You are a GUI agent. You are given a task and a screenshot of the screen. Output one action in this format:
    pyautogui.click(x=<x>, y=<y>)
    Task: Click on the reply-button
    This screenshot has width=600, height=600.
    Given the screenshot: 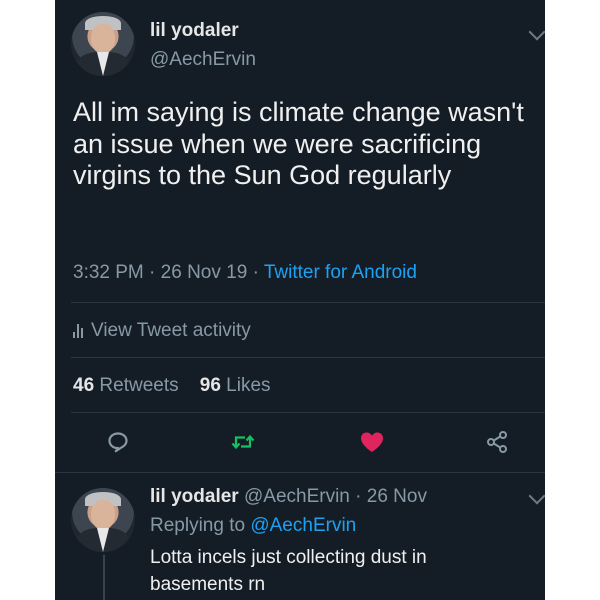 What is the action you would take?
    pyautogui.click(x=118, y=442)
    